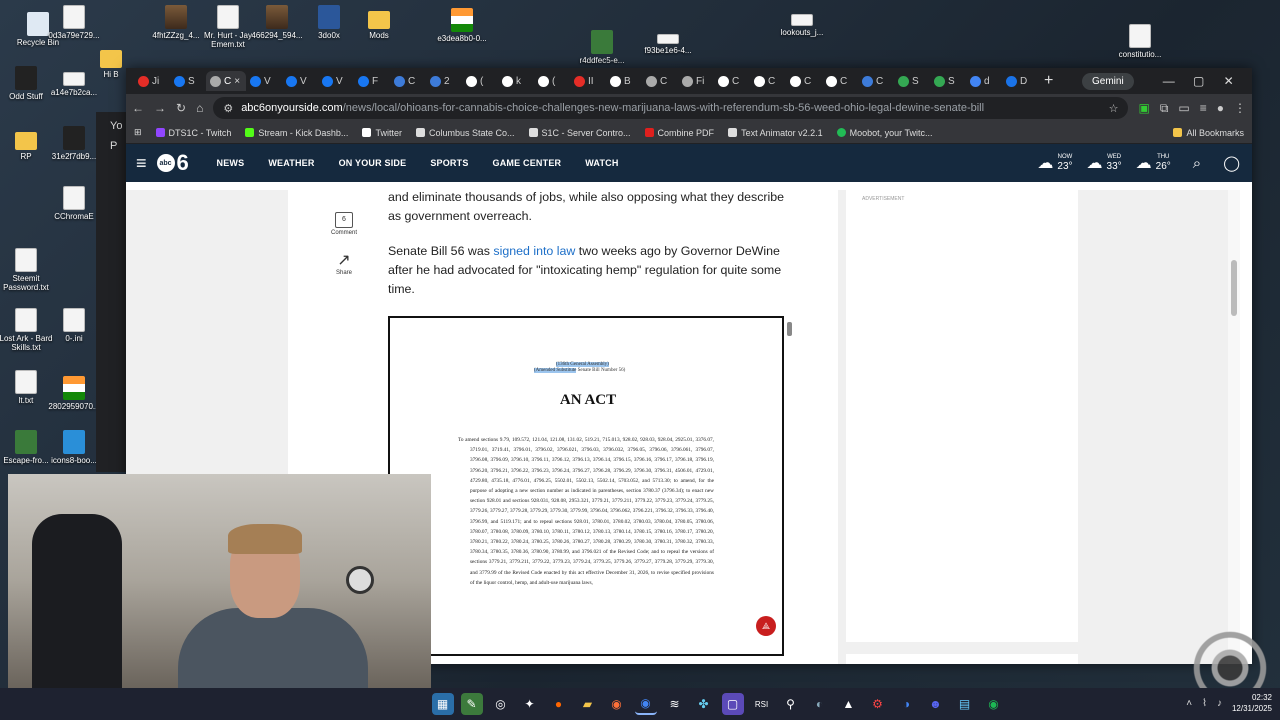 This screenshot has height=720, width=1280. Describe the element at coordinates (1199, 81) in the screenshot. I see `maximize-icon: ▢` at that location.